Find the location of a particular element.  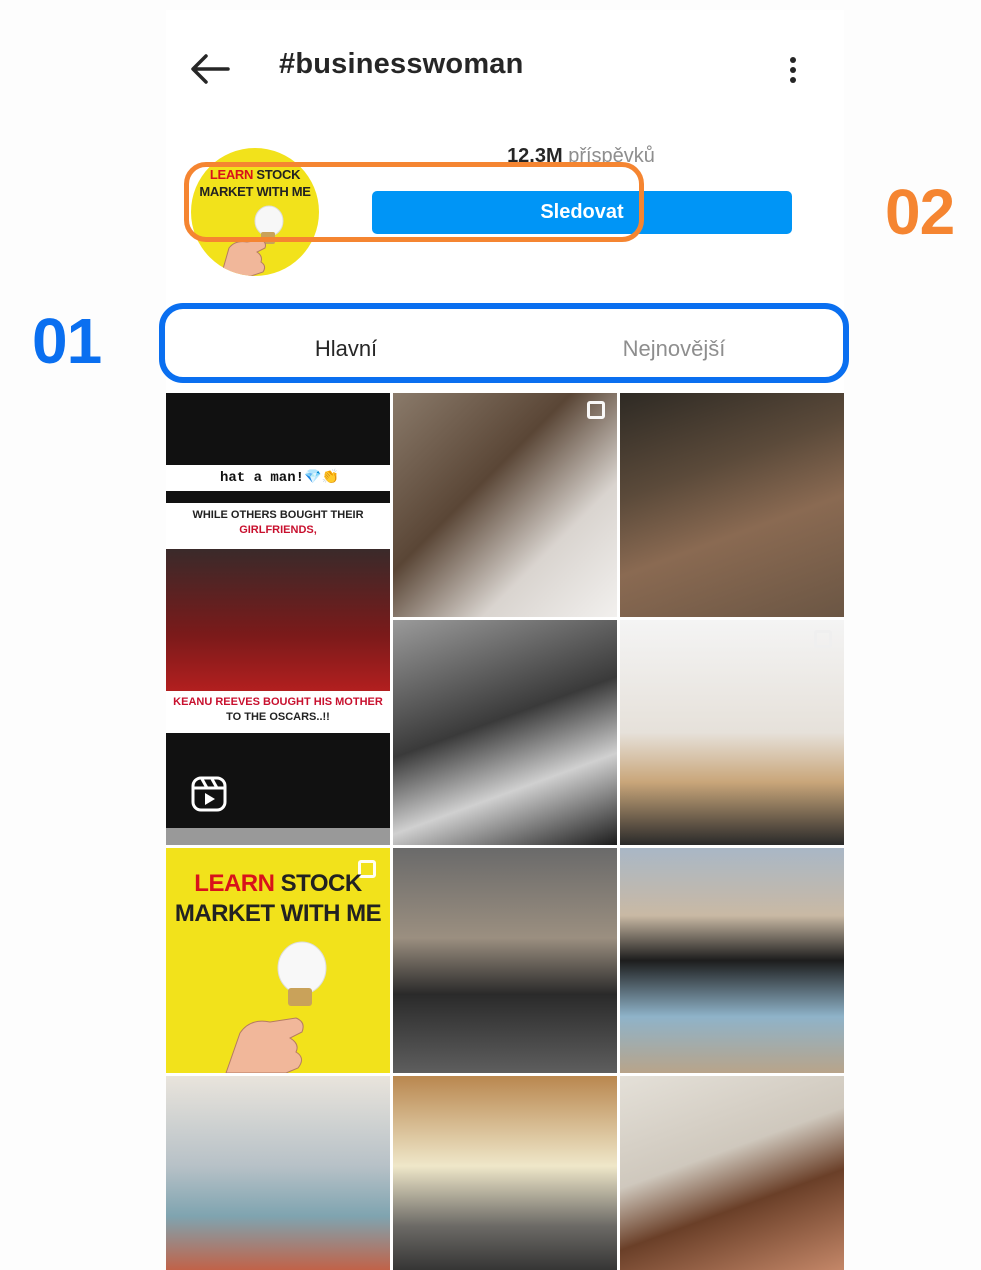

reel-text-line4: TO THE OSCARS..!! is located at coordinates (278, 717).